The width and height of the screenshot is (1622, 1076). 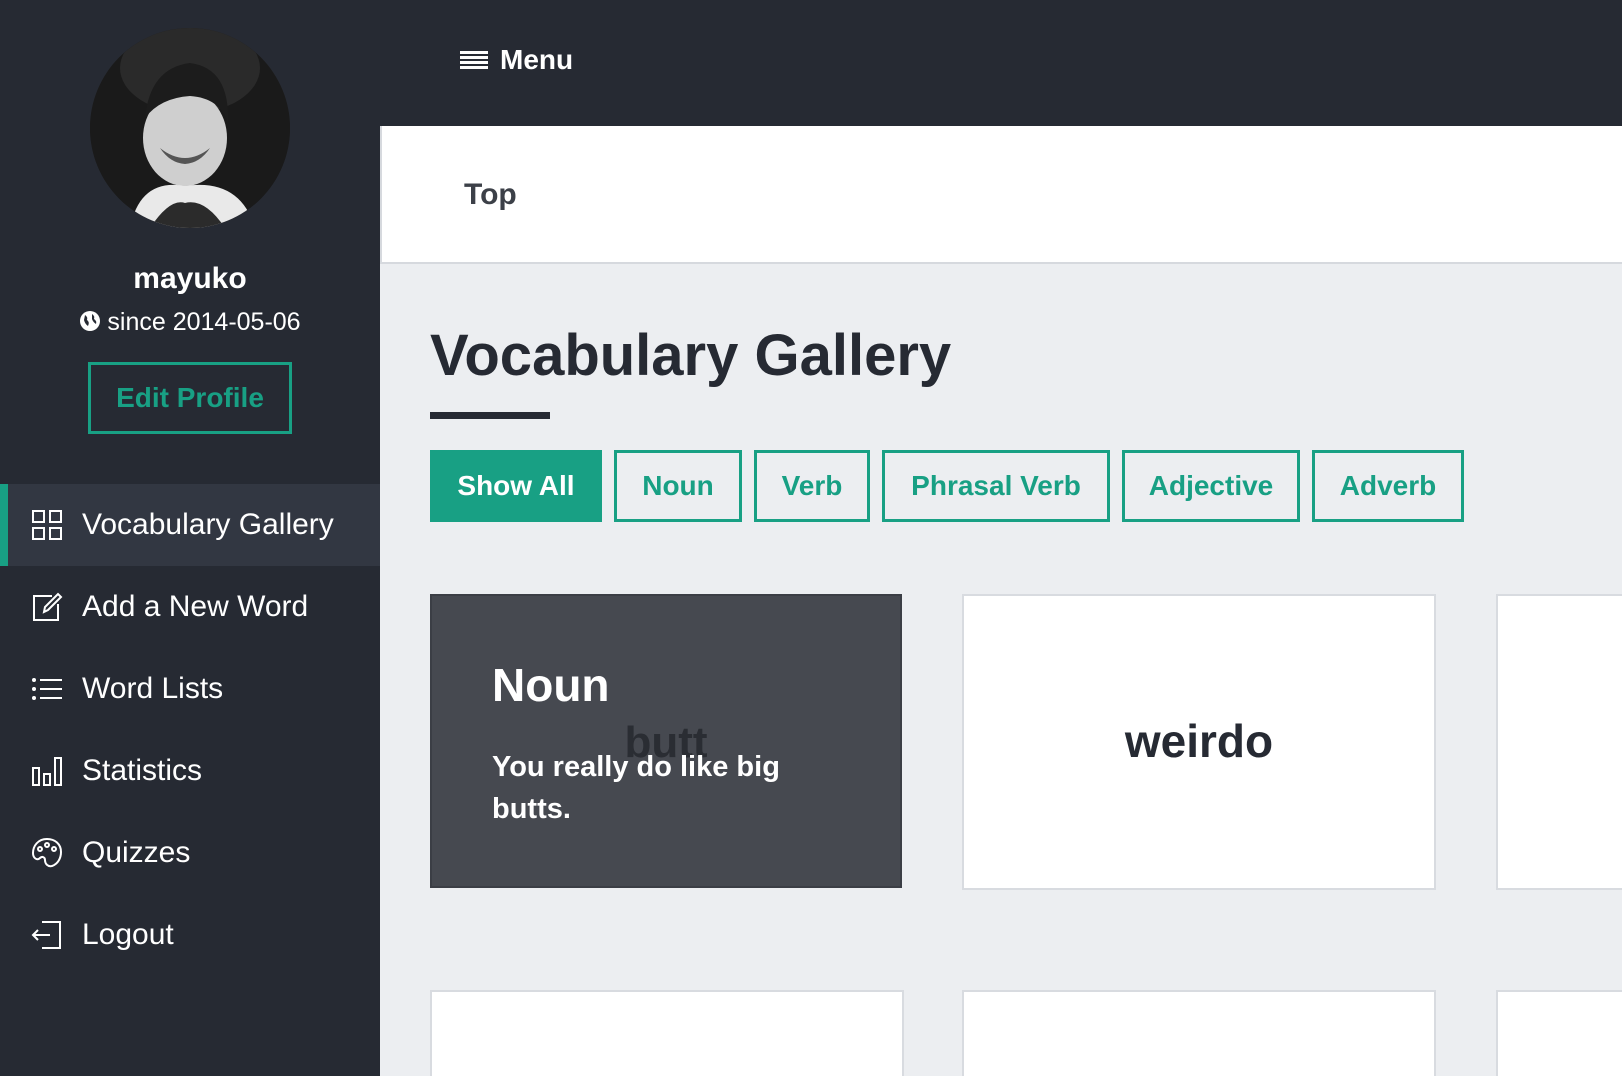 What do you see at coordinates (1001, 63) in the screenshot?
I see `top-bar: Menu` at bounding box center [1001, 63].